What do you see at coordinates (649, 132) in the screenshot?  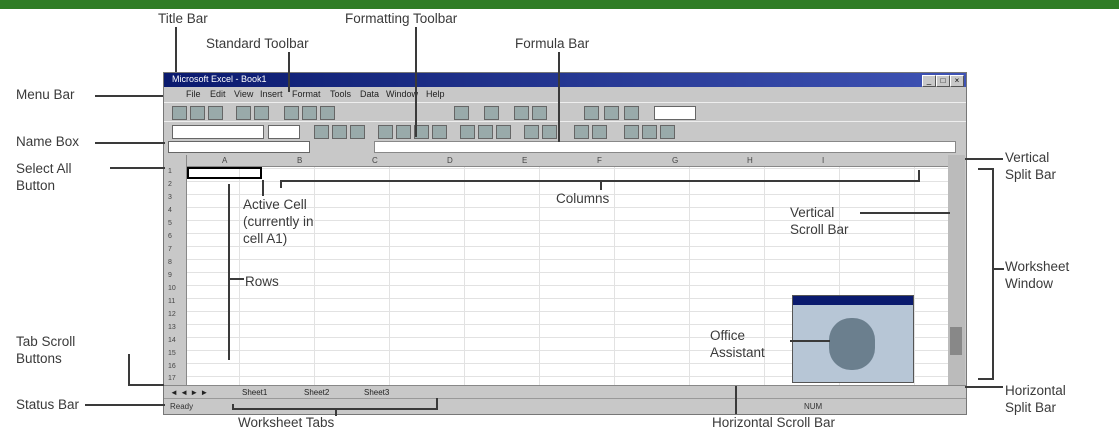 I see `fill-color-icon` at bounding box center [649, 132].